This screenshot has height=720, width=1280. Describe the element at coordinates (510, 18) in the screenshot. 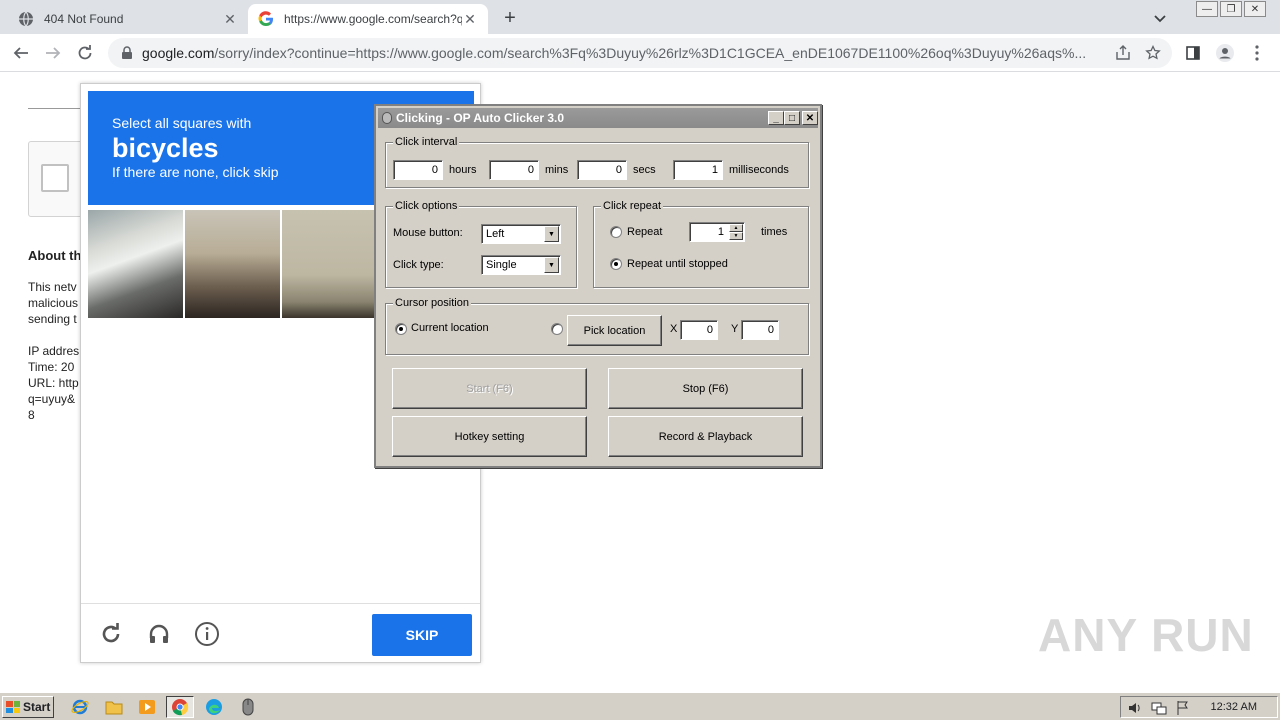

I see `new-tab-button: +` at that location.